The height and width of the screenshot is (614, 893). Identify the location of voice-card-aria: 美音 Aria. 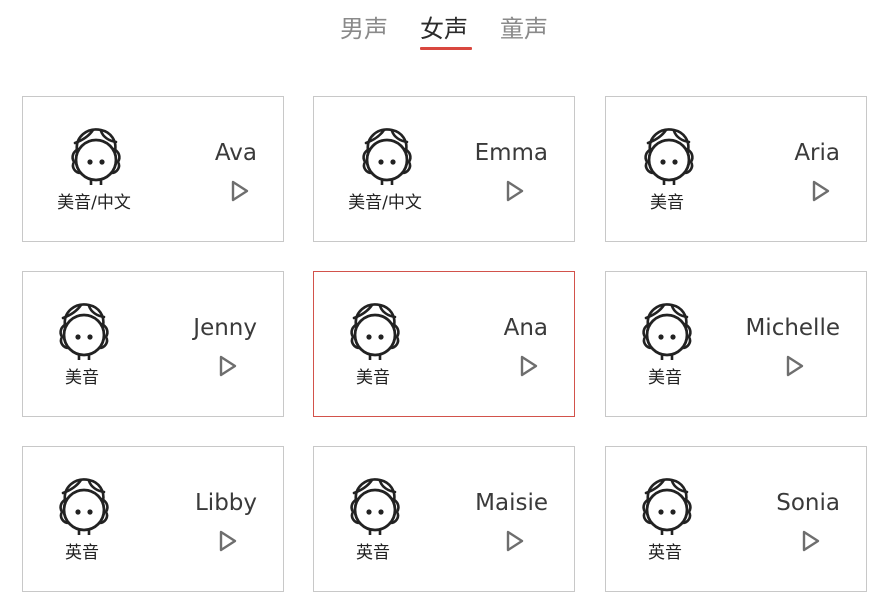
(736, 169).